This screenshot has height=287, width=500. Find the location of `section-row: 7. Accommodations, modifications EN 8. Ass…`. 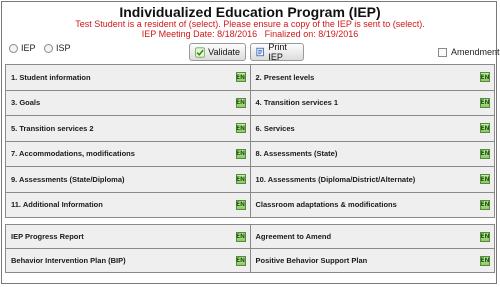

section-row: 7. Accommodations, modifications EN 8. Ass… is located at coordinates (250, 154).